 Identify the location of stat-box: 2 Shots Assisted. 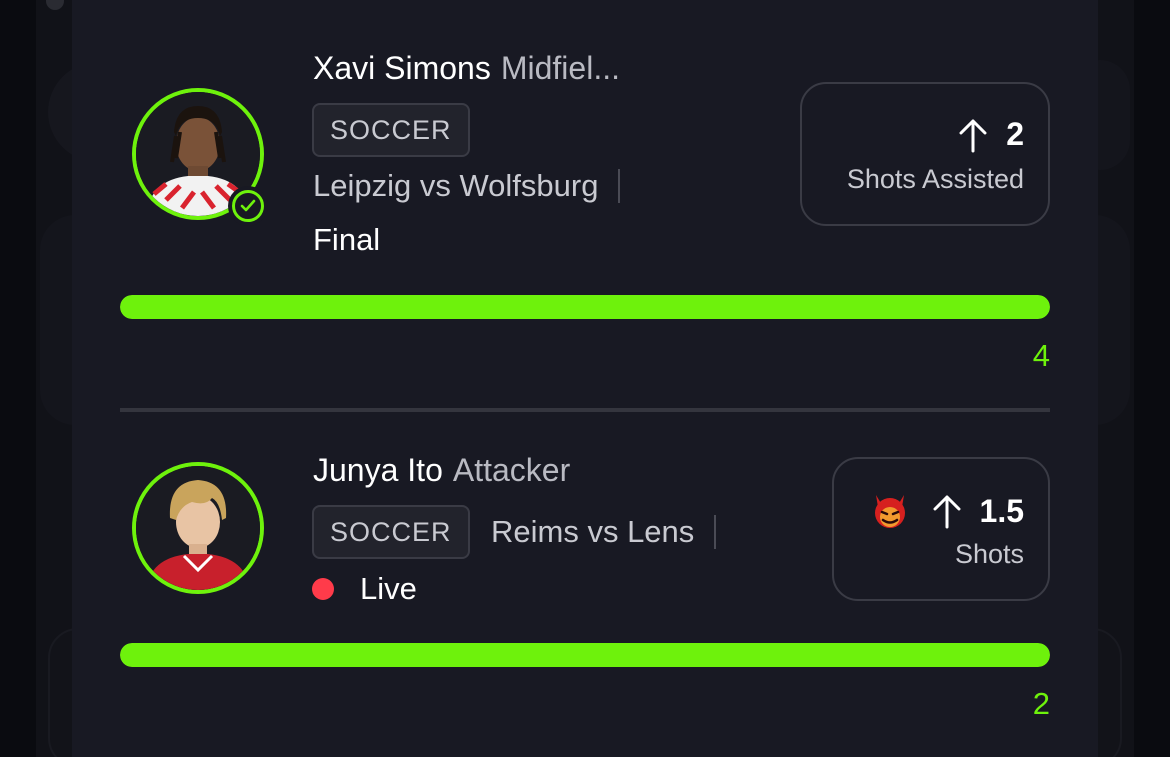
(925, 154).